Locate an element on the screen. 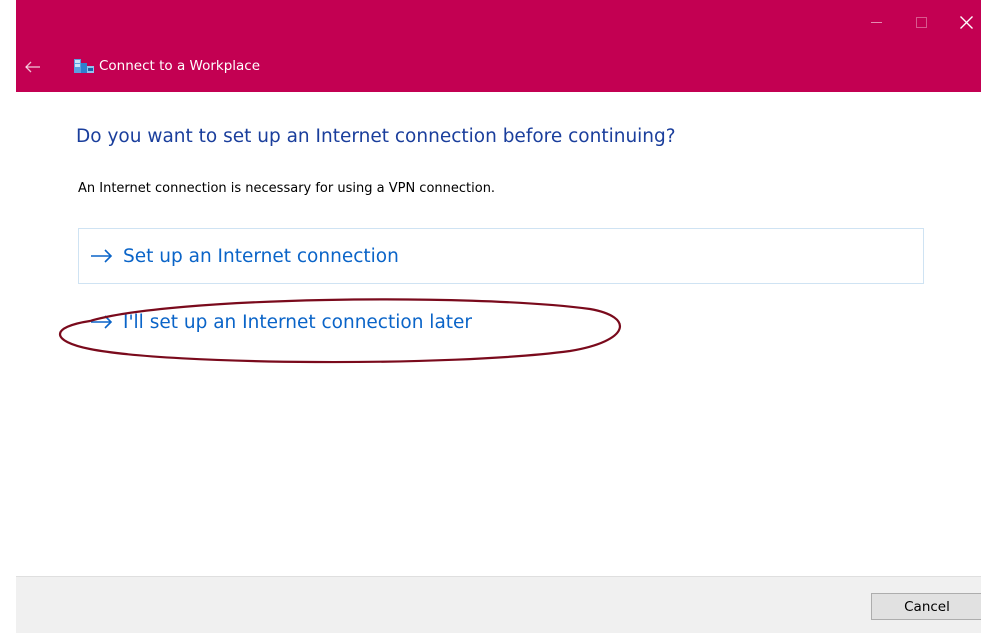 This screenshot has width=981, height=633. back-button is located at coordinates (33, 67).